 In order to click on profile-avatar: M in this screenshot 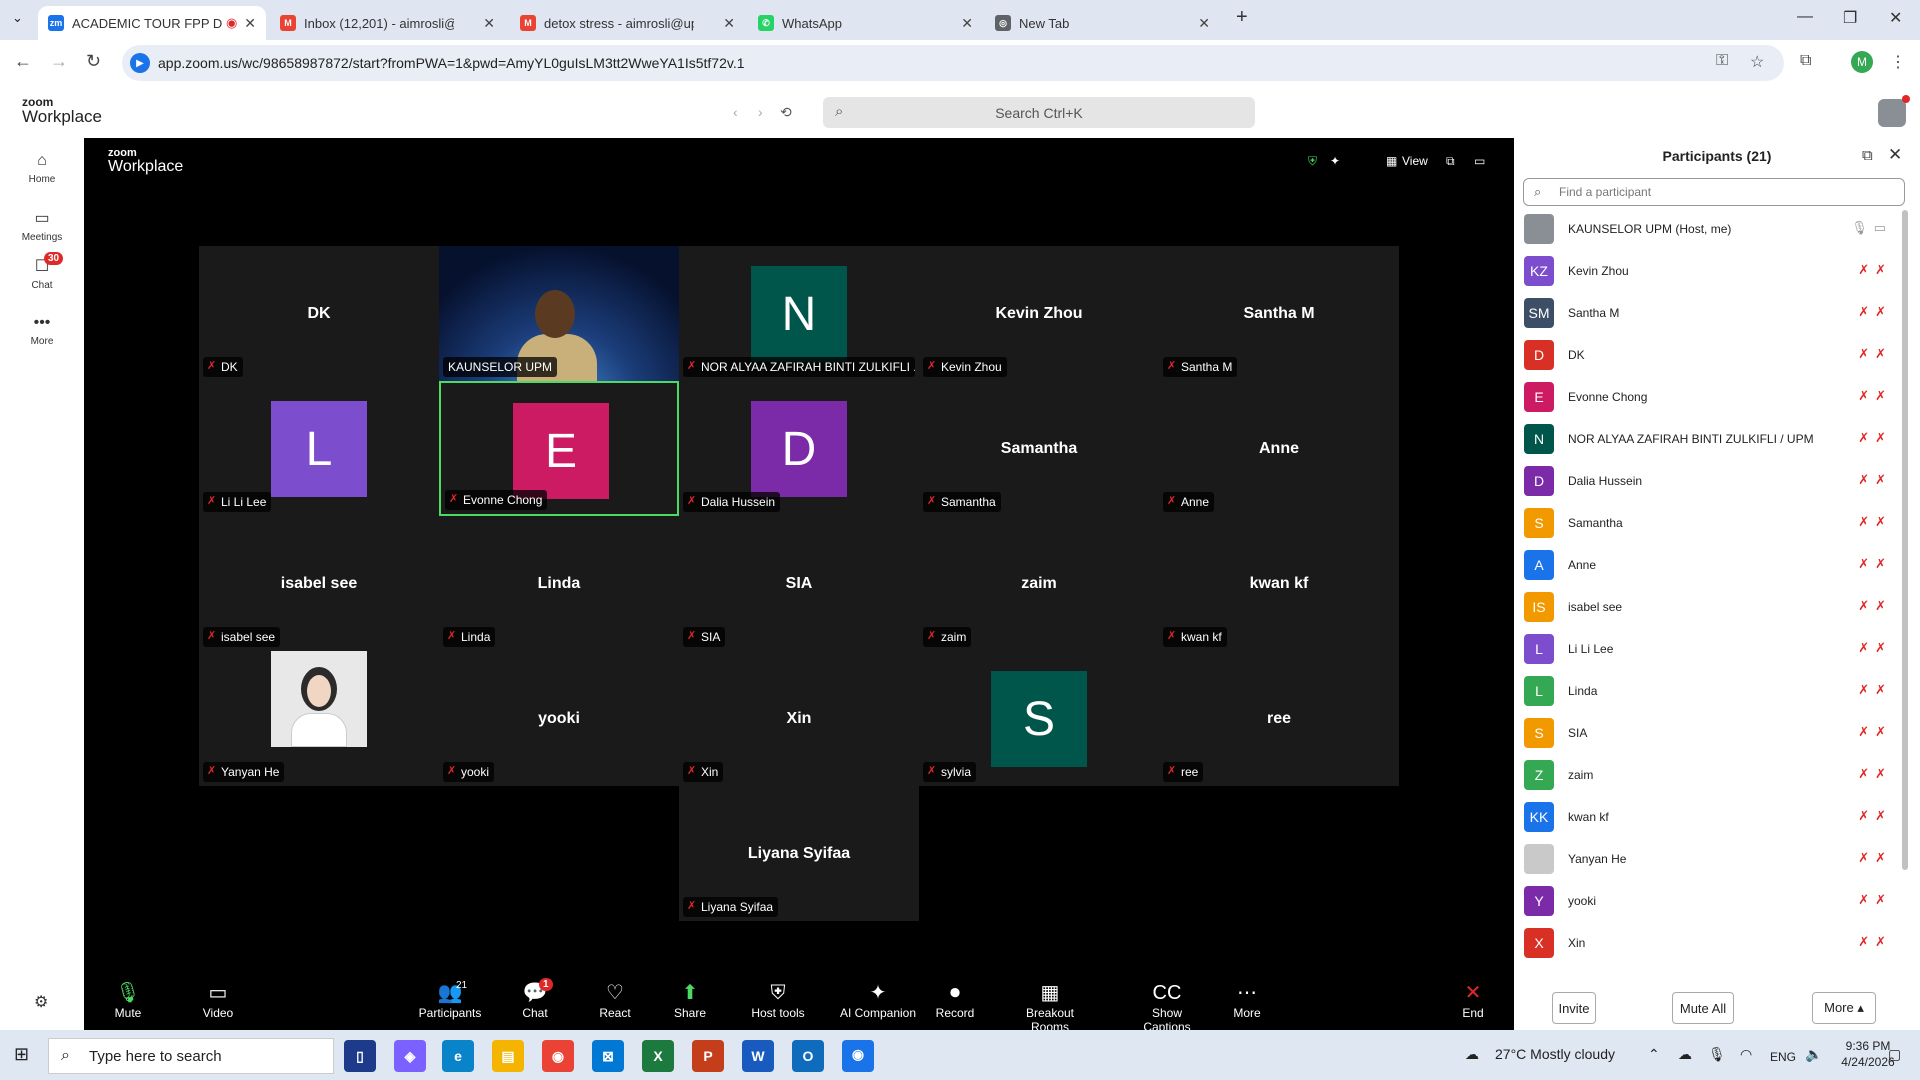, I will do `click(1862, 62)`.